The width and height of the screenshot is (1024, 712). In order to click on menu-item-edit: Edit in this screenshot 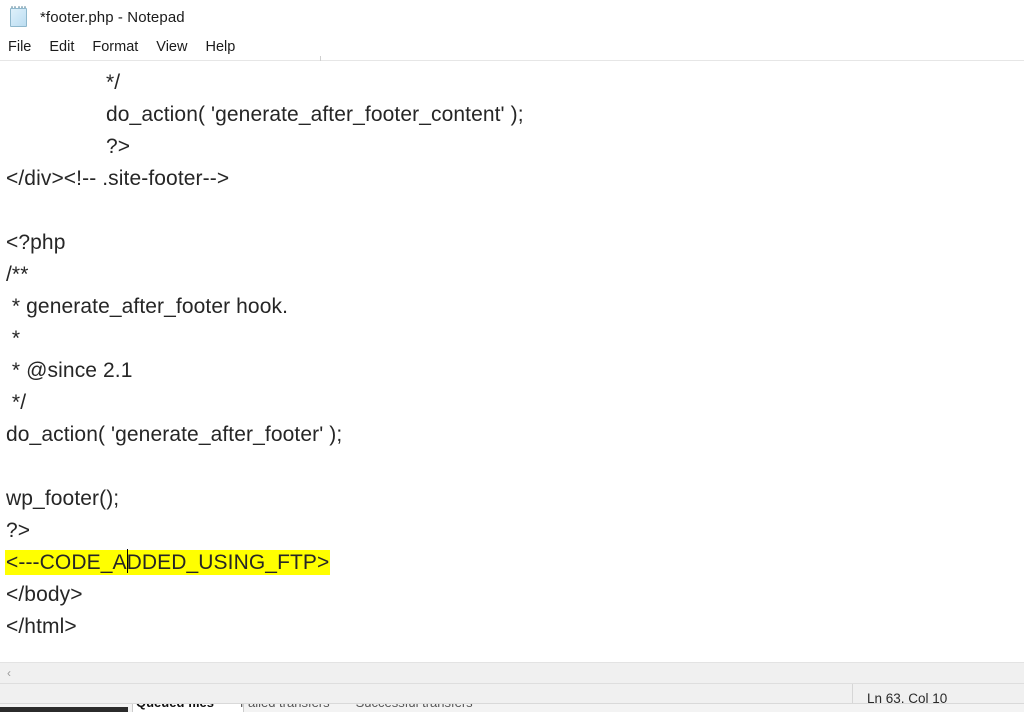, I will do `click(66, 47)`.